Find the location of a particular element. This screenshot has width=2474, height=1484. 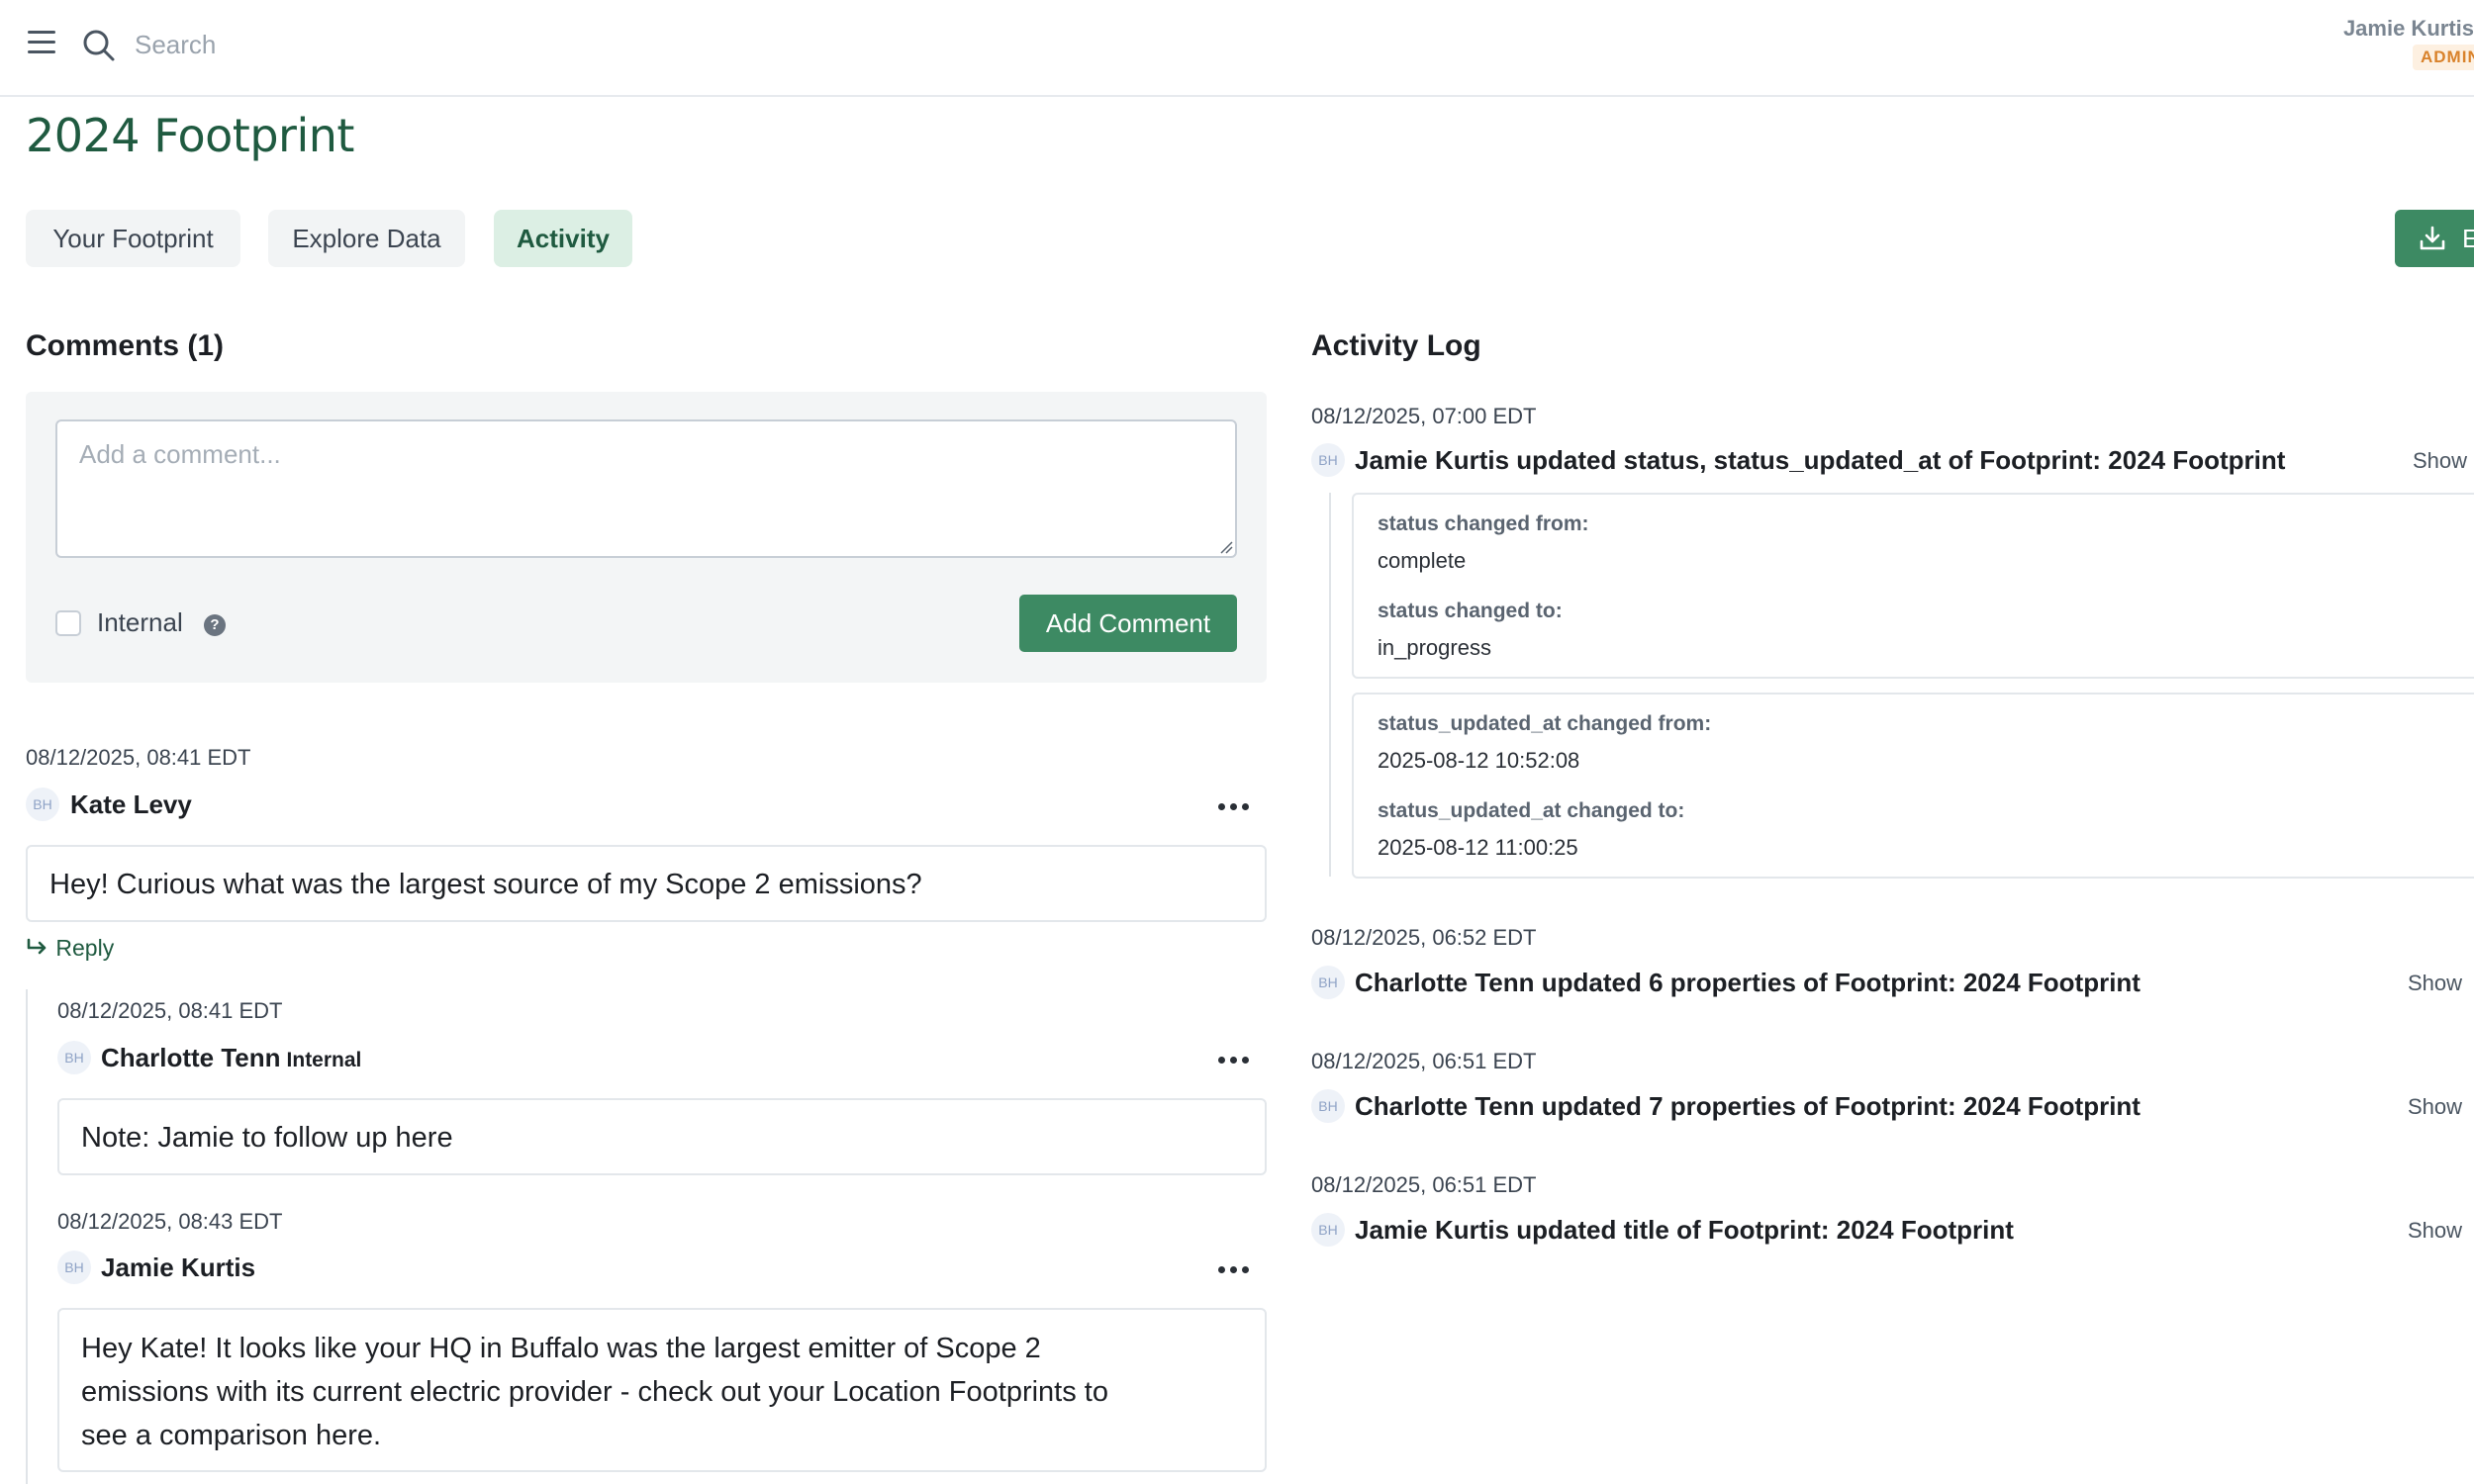

log-timestamp: 08/12/2025, 07:00 EDT is located at coordinates (1424, 416).